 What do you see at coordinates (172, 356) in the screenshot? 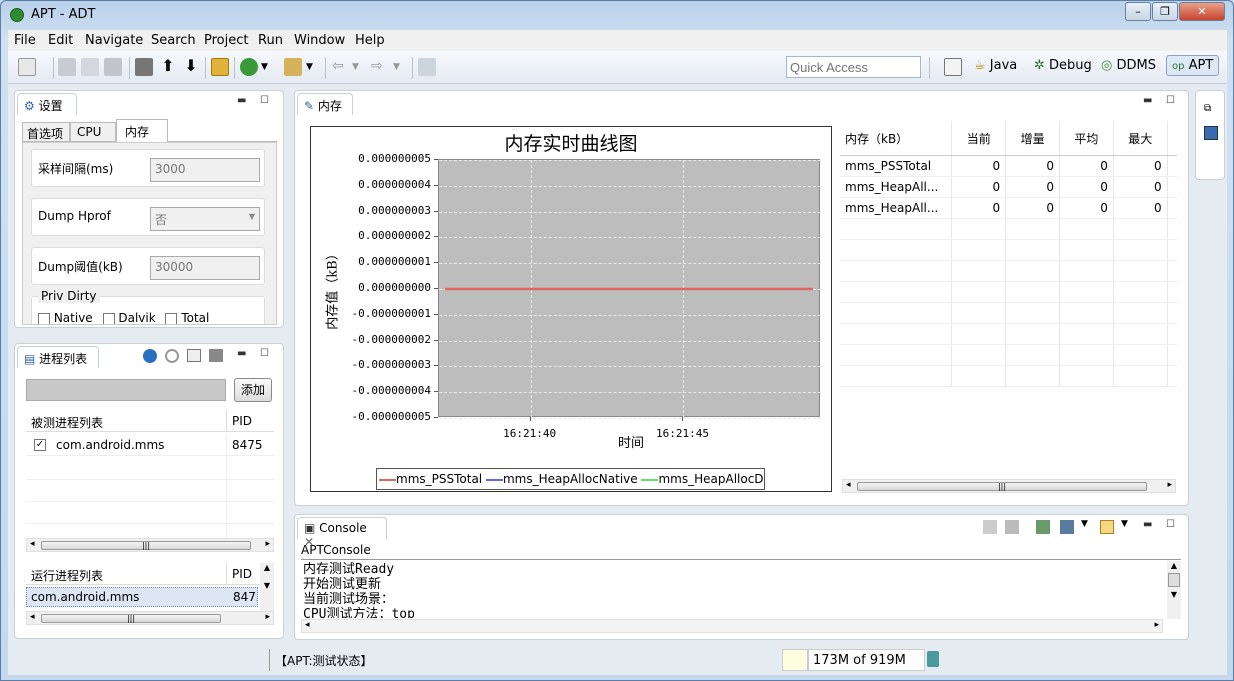
I see `refresh-icon` at bounding box center [172, 356].